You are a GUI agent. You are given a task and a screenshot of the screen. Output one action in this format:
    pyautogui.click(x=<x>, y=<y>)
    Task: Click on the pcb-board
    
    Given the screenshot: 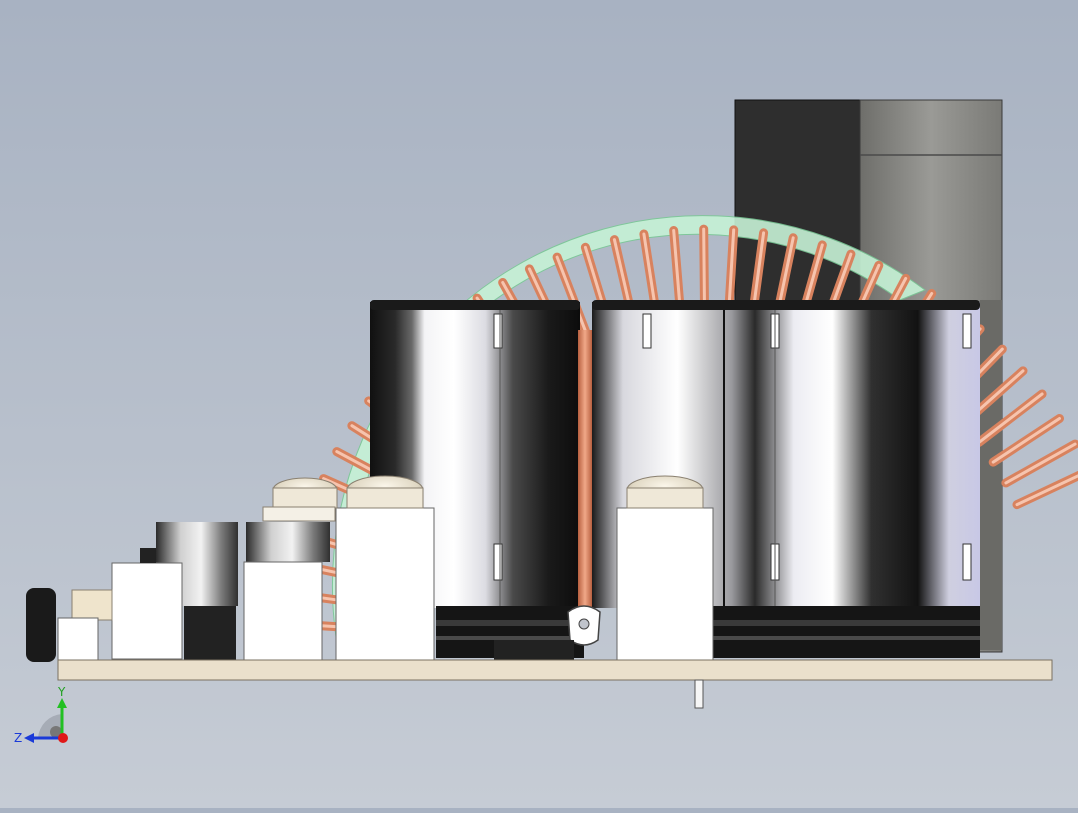 What is the action you would take?
    pyautogui.click(x=555, y=684)
    